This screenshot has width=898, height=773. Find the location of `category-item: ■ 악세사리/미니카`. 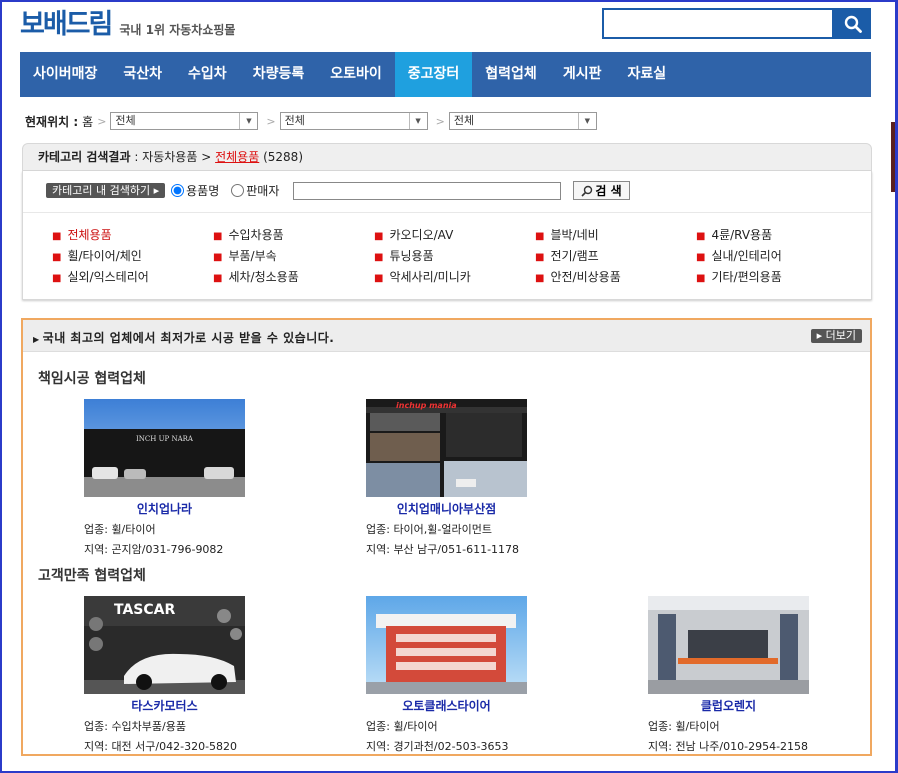

category-item: ■ 악세사리/미니카 is located at coordinates (454, 276).